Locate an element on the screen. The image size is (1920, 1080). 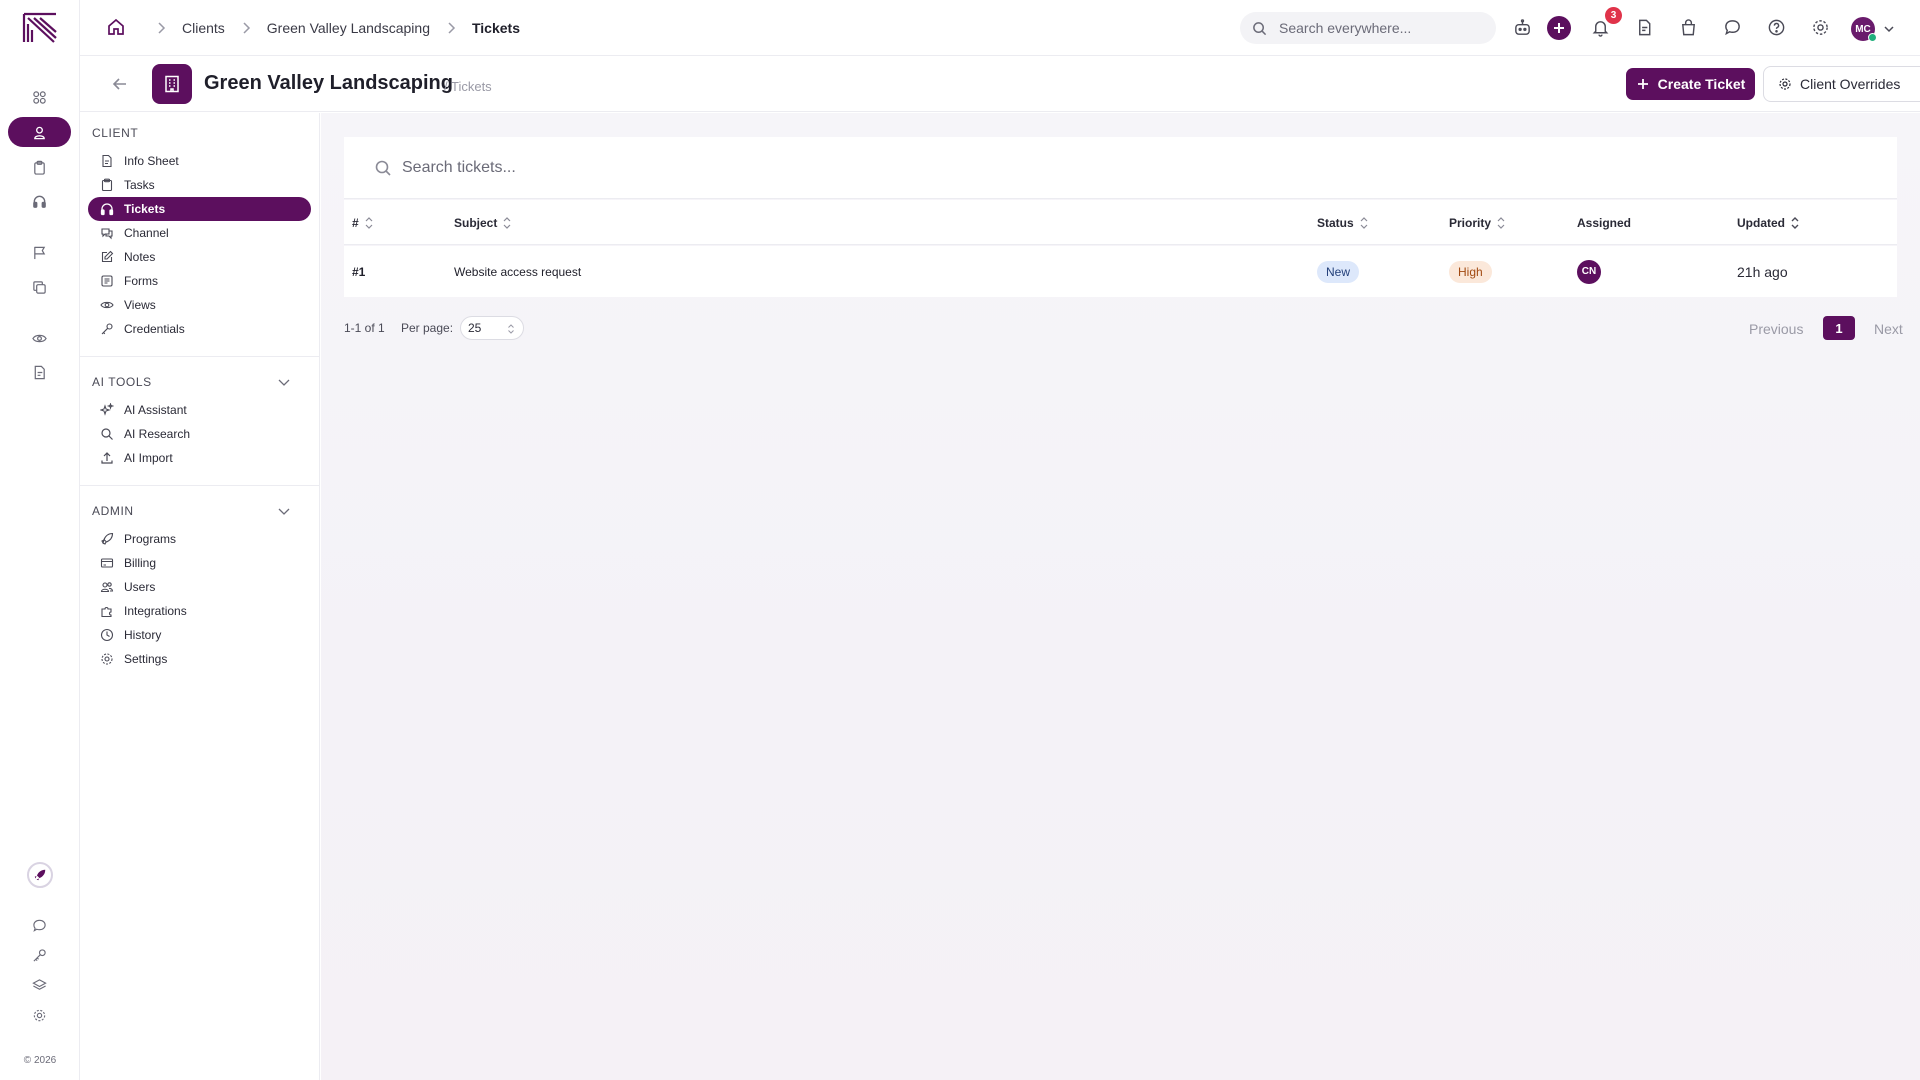
home-icon is located at coordinates (116, 27).